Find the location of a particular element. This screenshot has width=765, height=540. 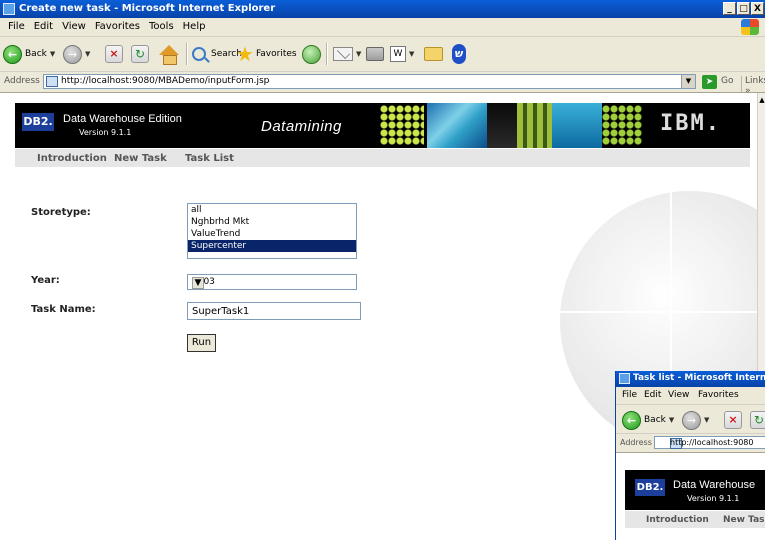

bluetooth-icon: ש is located at coordinates (459, 54).